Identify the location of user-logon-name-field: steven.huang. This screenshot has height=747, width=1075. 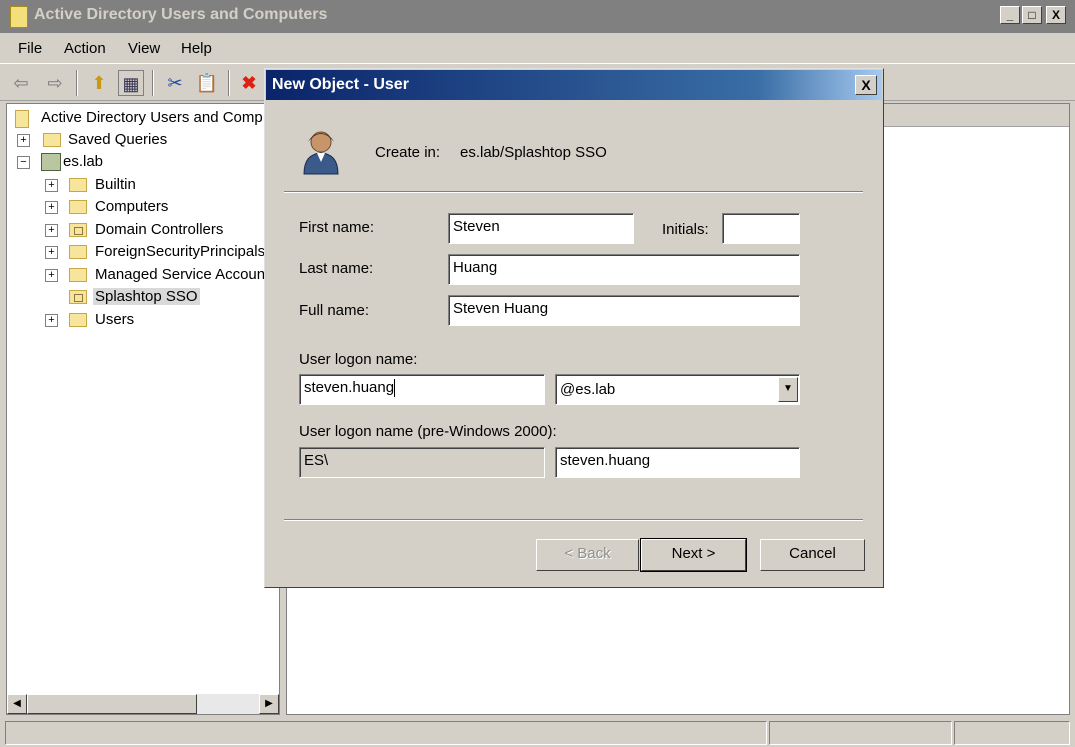
(422, 389).